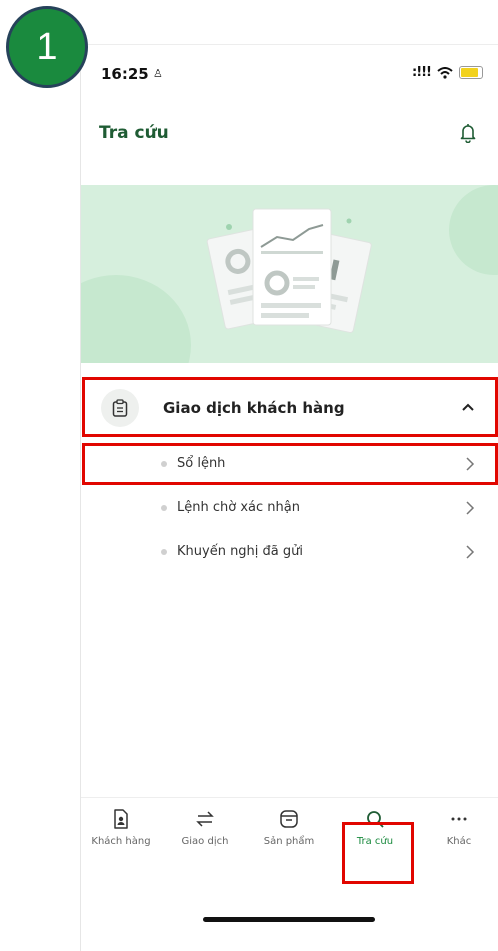 The height and width of the screenshot is (951, 498). I want to click on step-number: 1, so click(47, 46).